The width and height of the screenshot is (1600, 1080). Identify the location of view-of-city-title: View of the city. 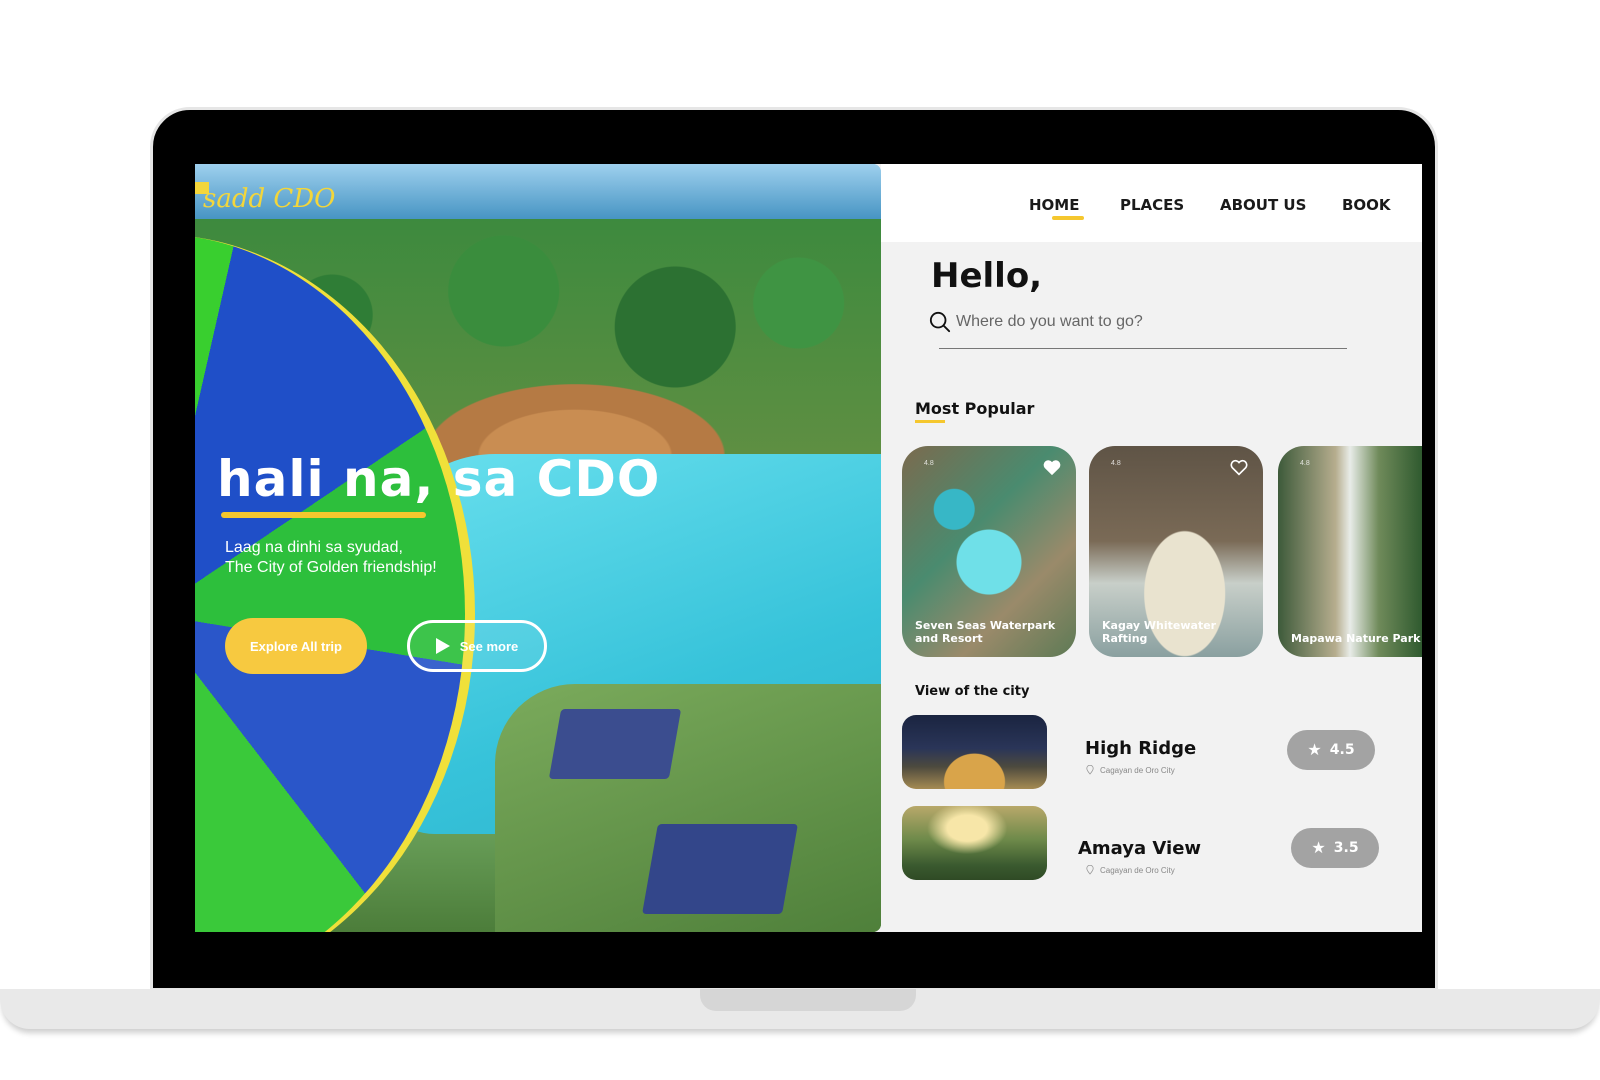
(972, 691).